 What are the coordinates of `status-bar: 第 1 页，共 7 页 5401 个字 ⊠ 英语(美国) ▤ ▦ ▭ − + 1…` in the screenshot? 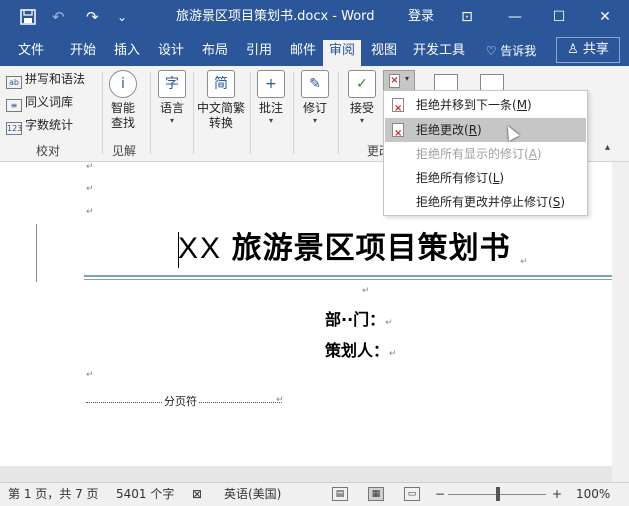 It's located at (314, 494).